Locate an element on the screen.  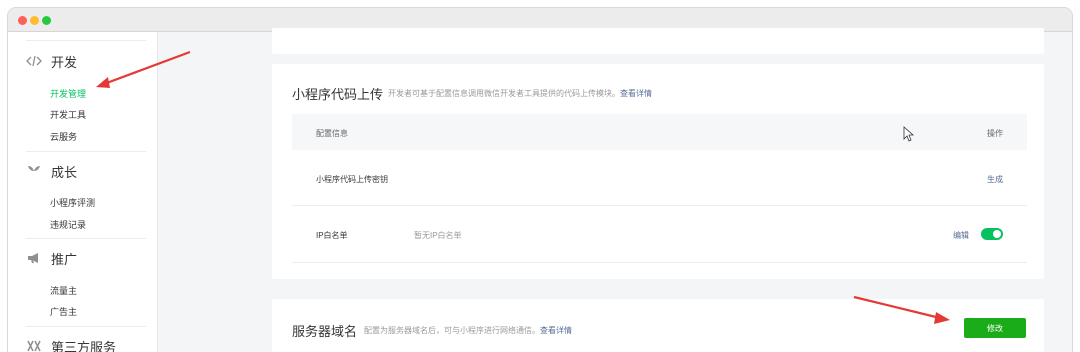
row-name: 小程序代码上传密钥 is located at coordinates (352, 179).